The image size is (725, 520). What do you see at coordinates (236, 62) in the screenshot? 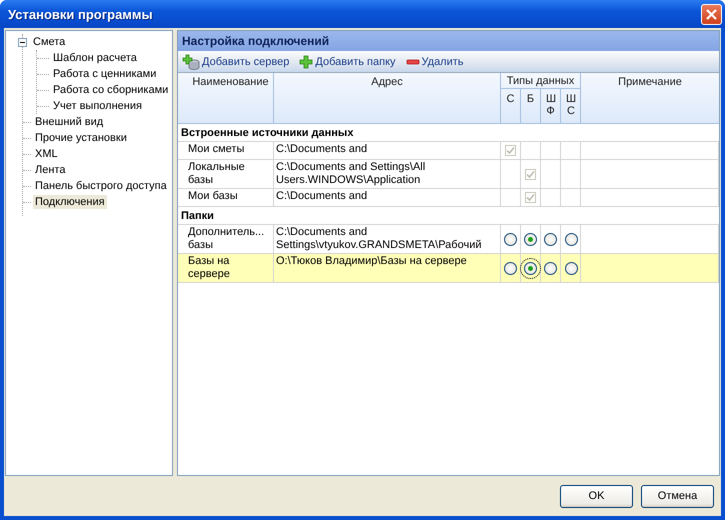
I see `toolbar-button: Добавить сервер` at bounding box center [236, 62].